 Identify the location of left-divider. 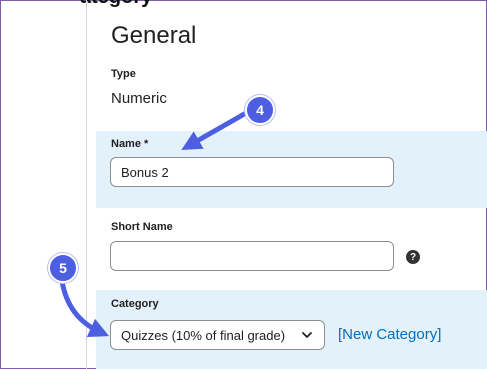
(86, 184).